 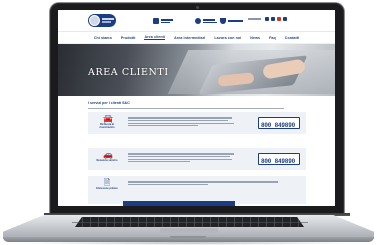 I want to click on nav-item-lavora-con-noi: Lavora con noi, so click(x=227, y=38).